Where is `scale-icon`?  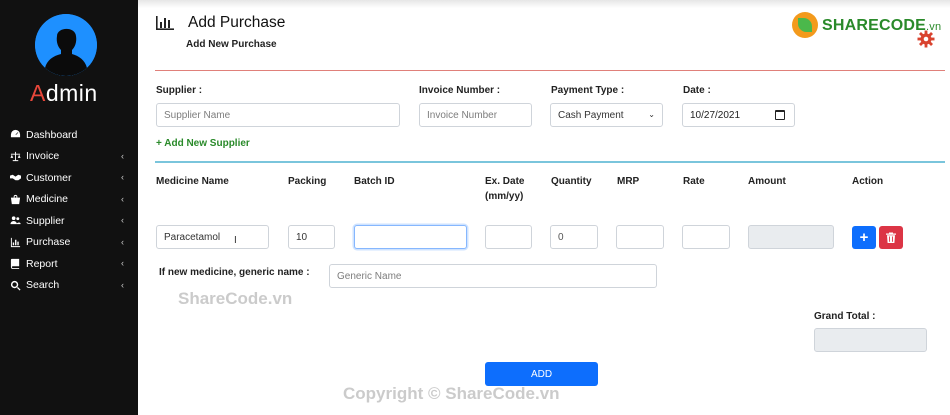 scale-icon is located at coordinates (15, 156).